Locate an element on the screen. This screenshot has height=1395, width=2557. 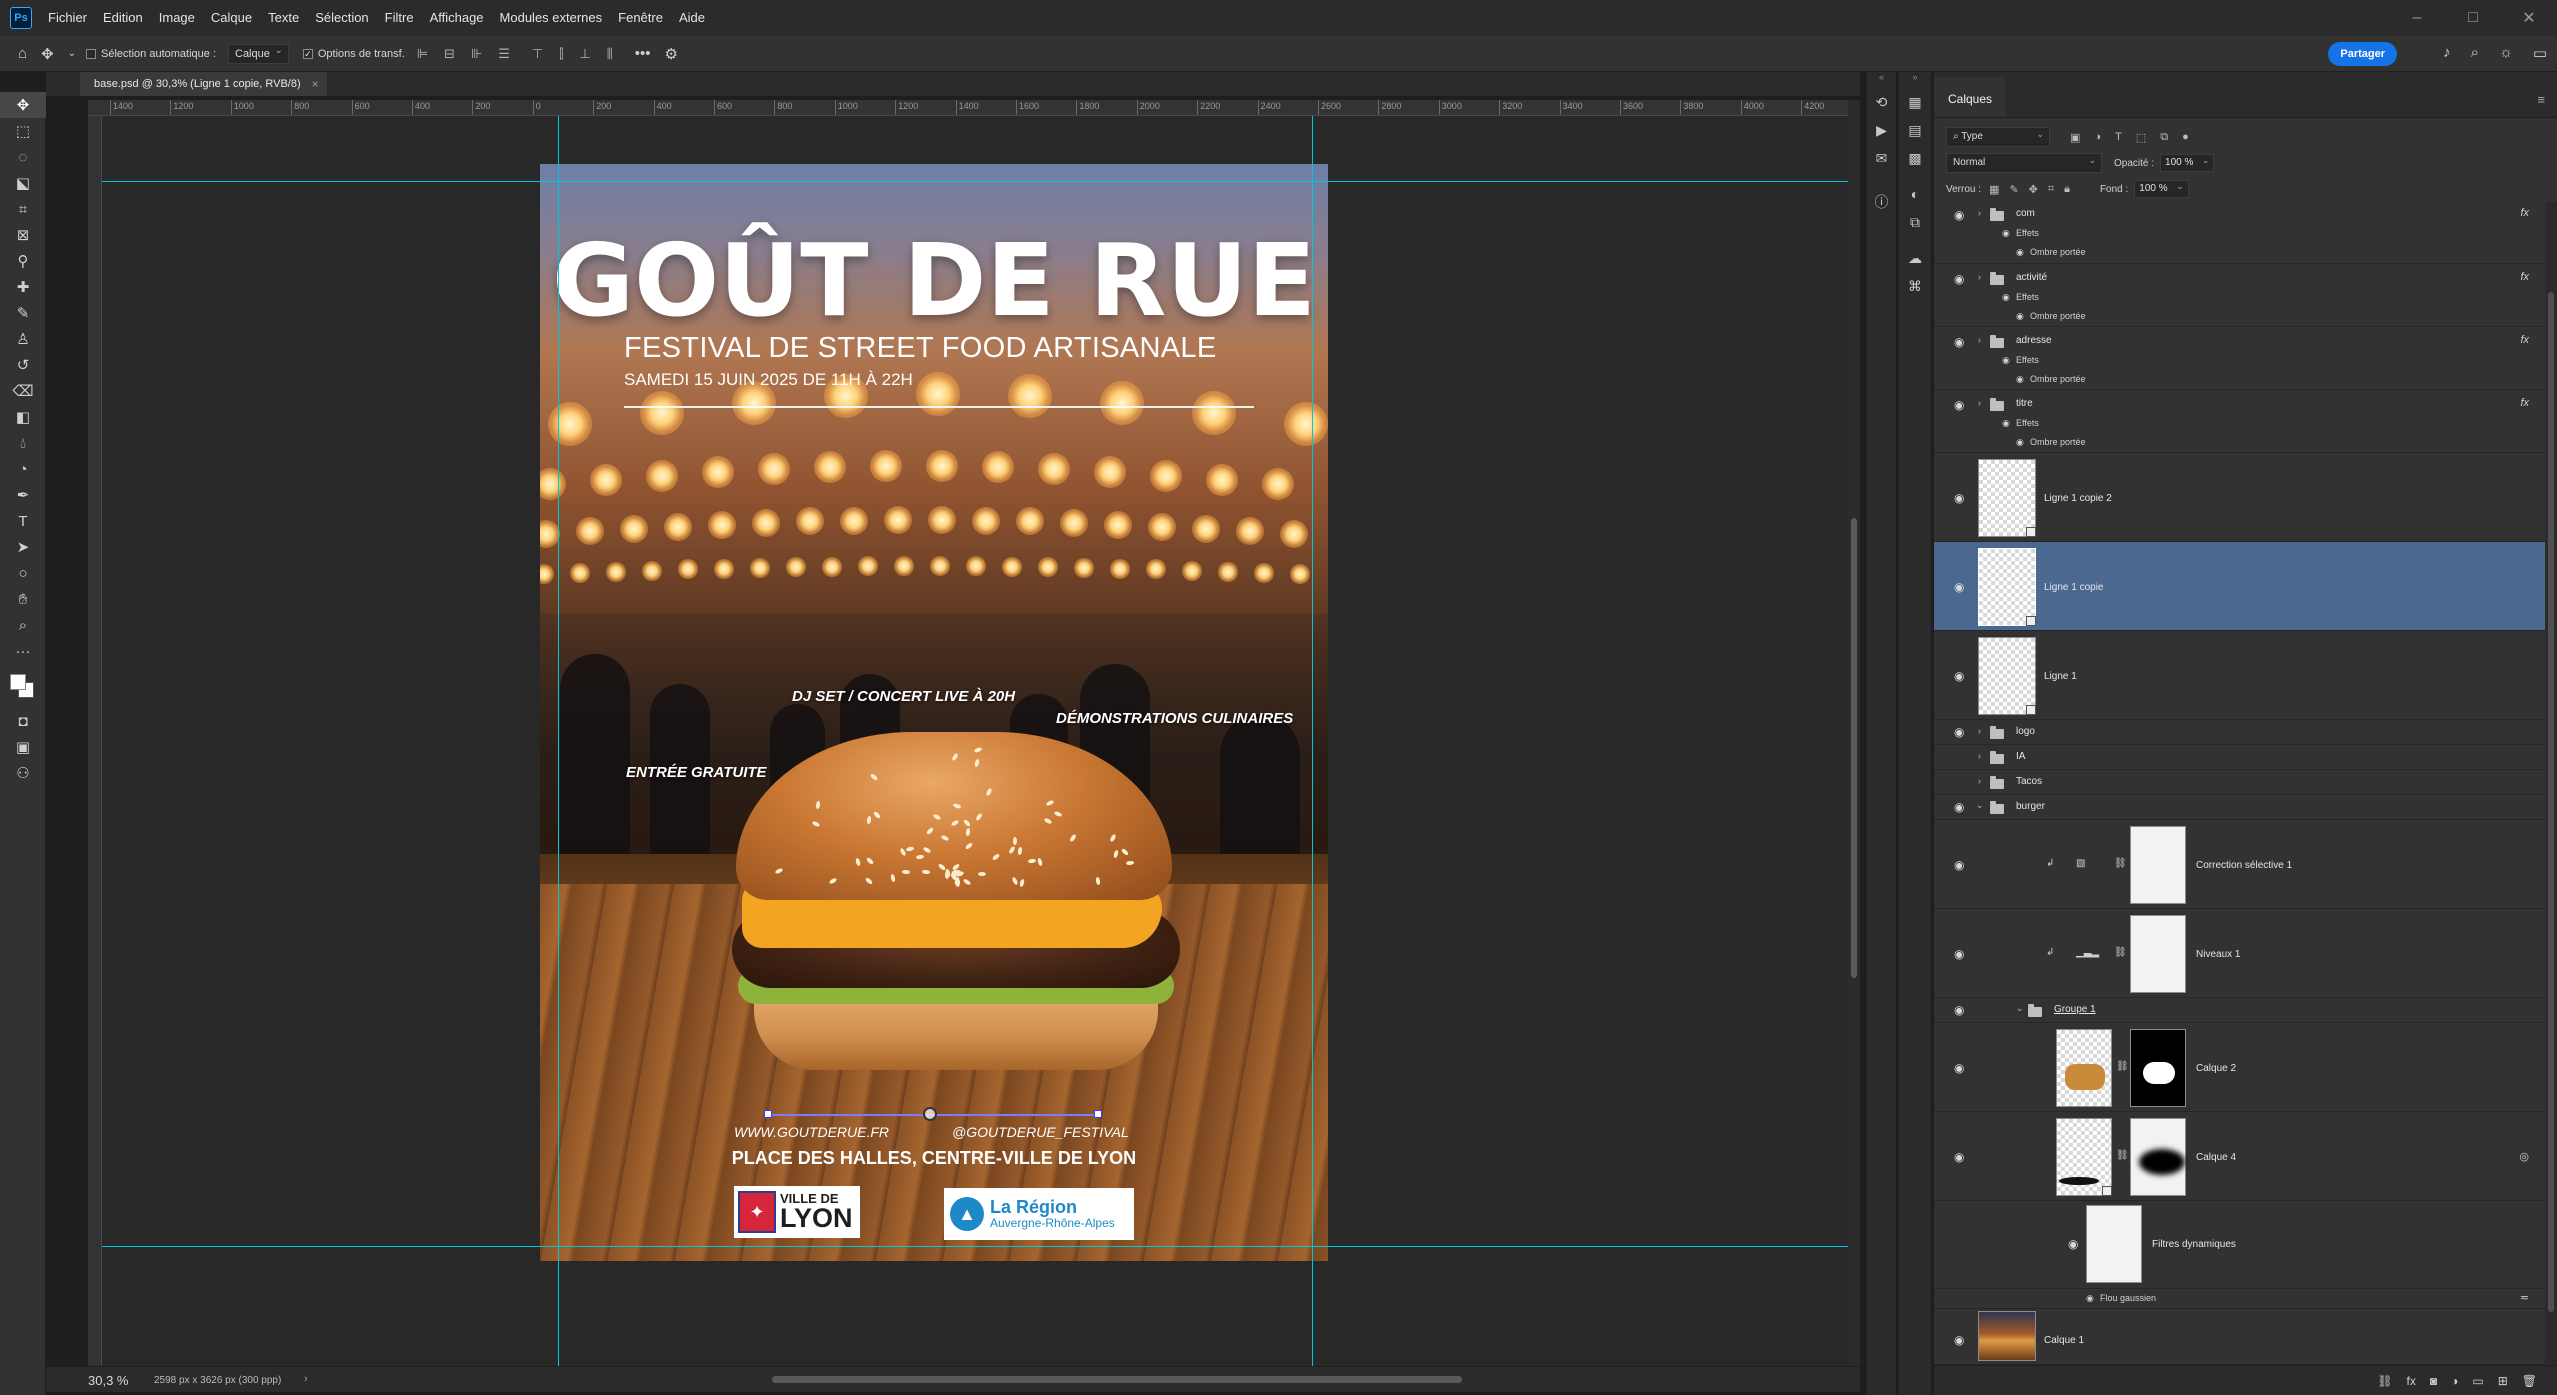
canvas-vertical-scrollbar is located at coordinates (1854, 733).